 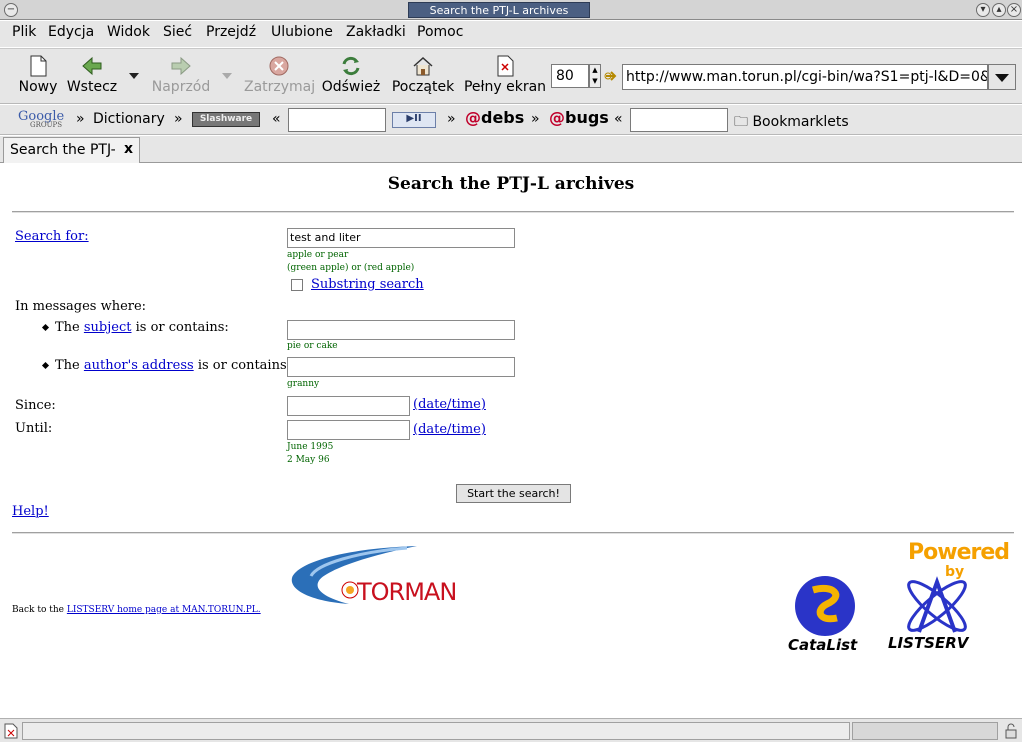 I want to click on subject-link: subject, so click(x=108, y=327).